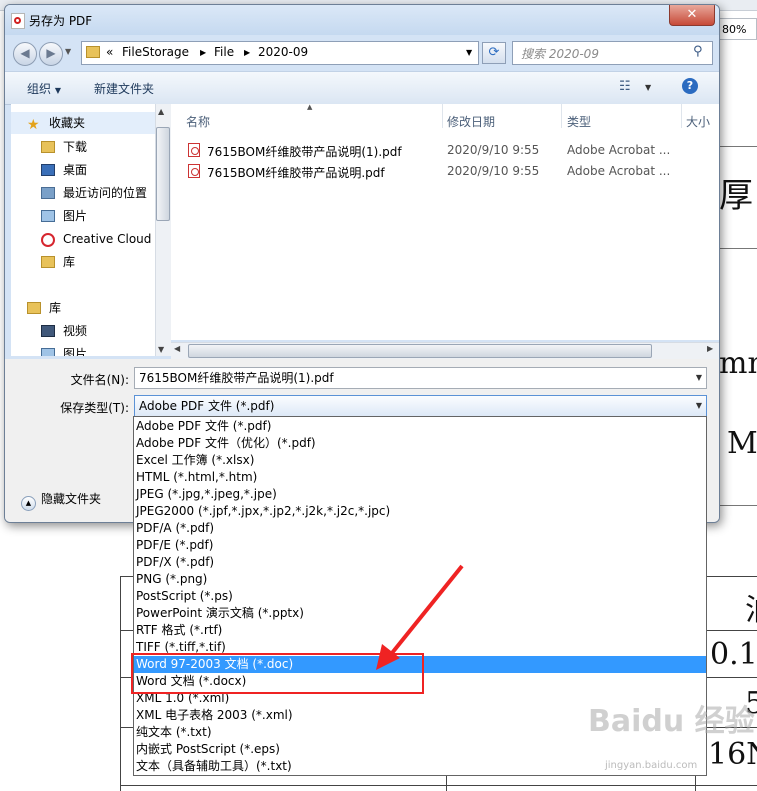 The width and height of the screenshot is (757, 791). What do you see at coordinates (469, 52) in the screenshot?
I see `address-dropdown-icon: ▼` at bounding box center [469, 52].